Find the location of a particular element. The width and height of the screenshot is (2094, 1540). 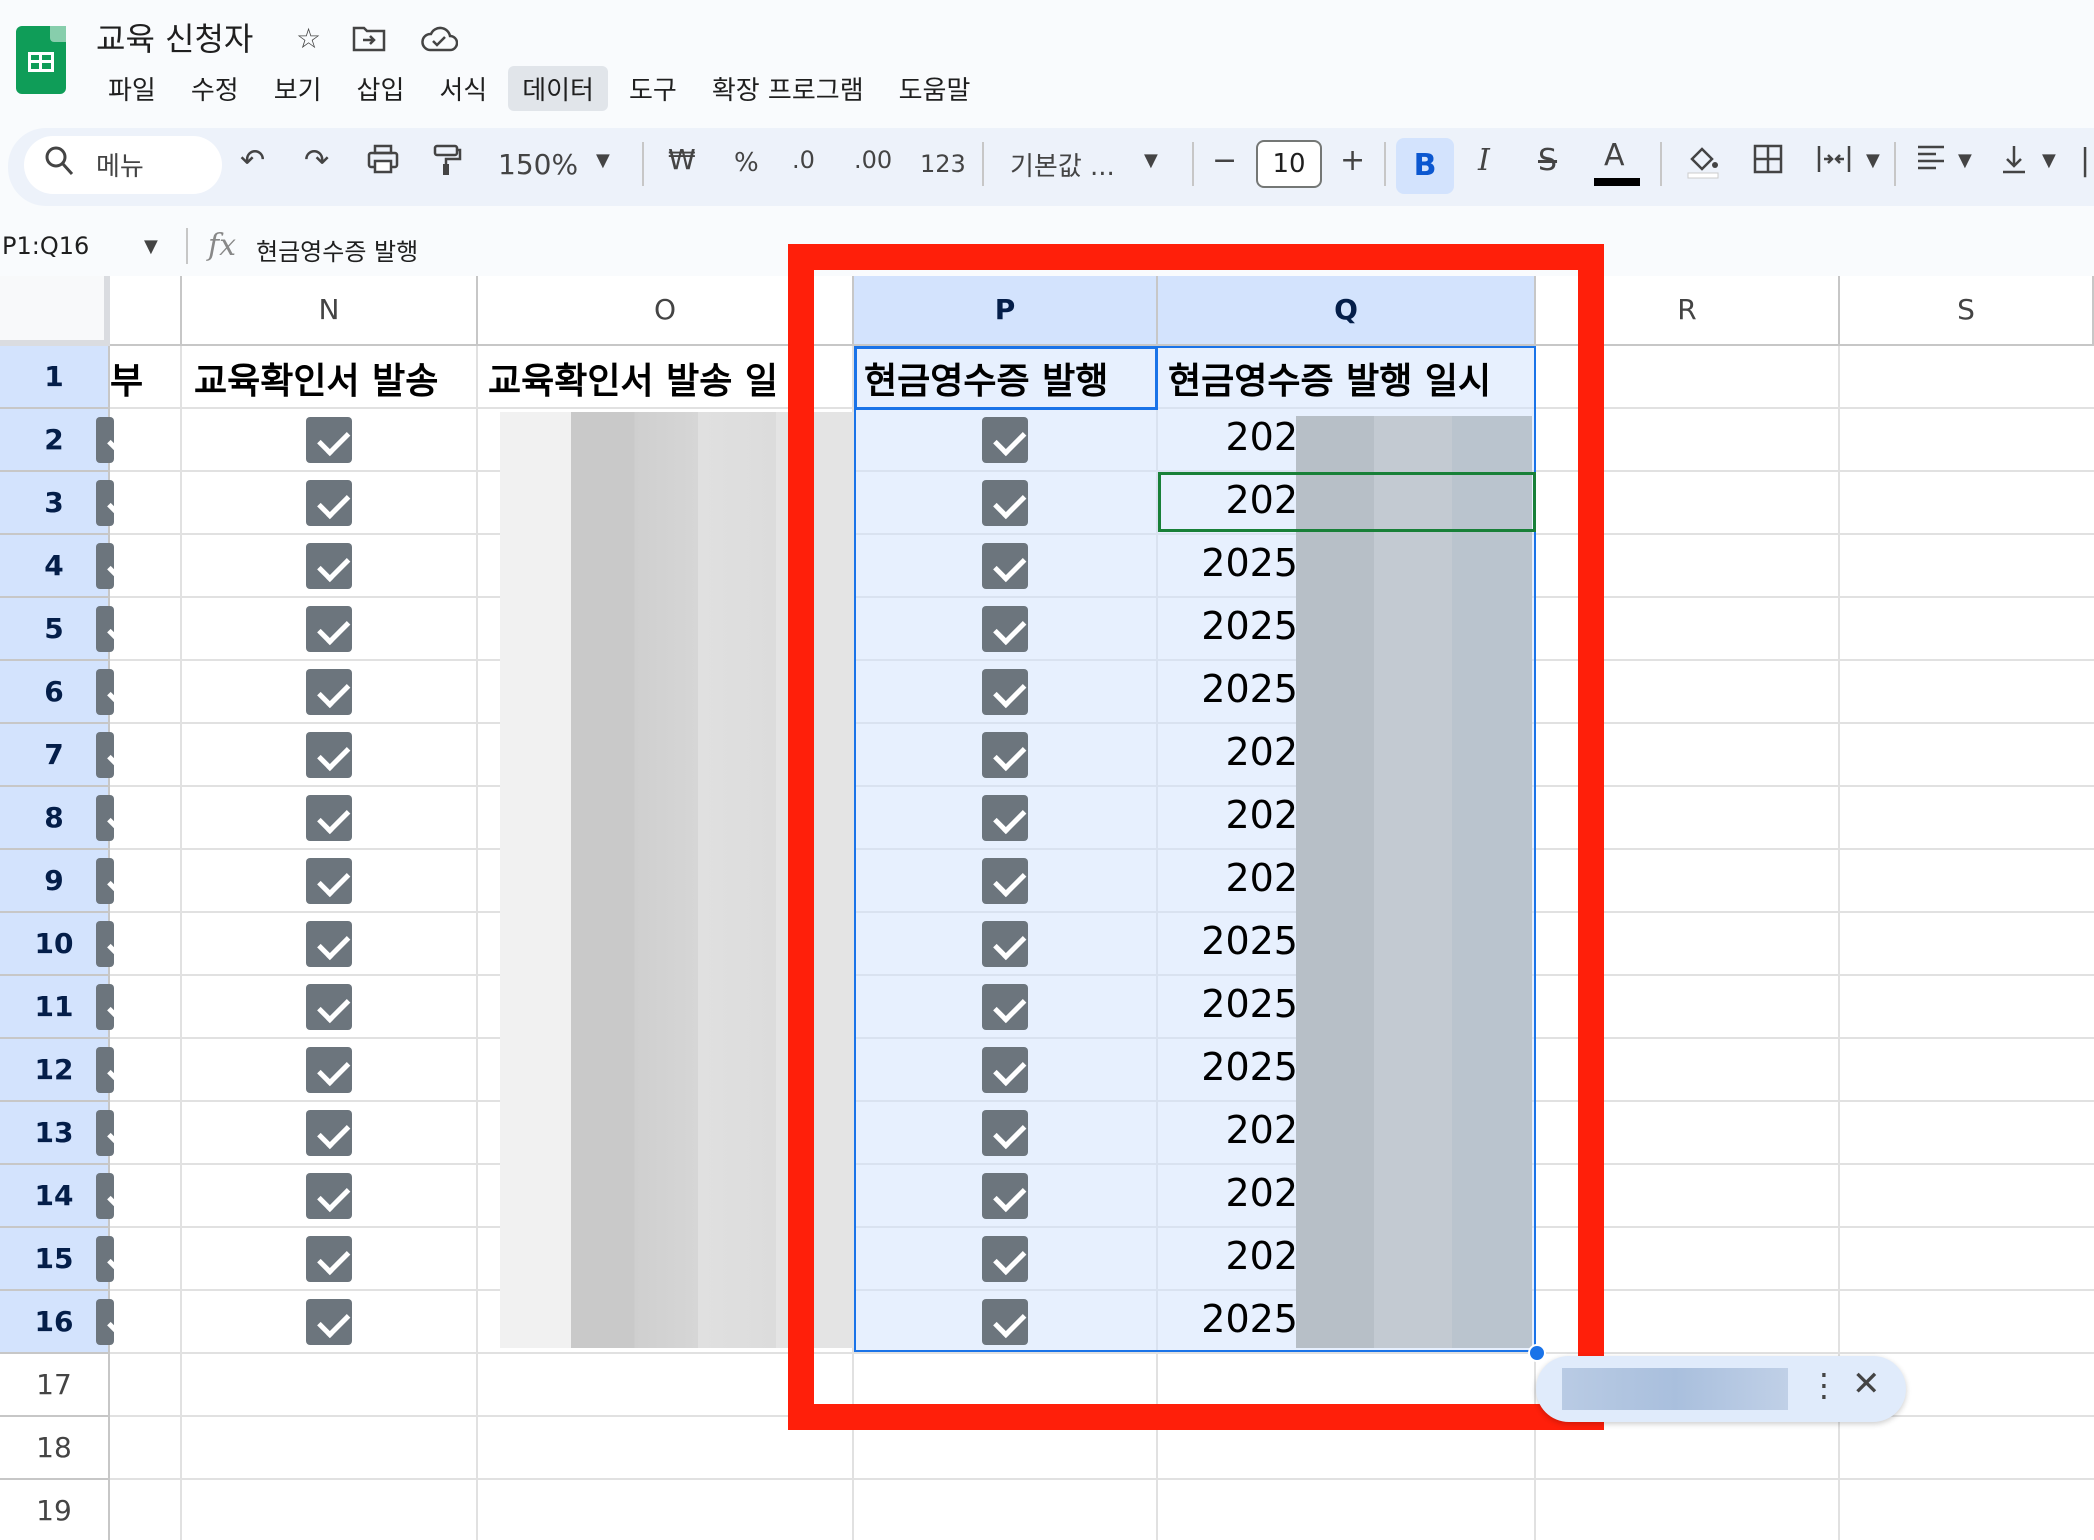

checkbox-n13 is located at coordinates (329, 1133).